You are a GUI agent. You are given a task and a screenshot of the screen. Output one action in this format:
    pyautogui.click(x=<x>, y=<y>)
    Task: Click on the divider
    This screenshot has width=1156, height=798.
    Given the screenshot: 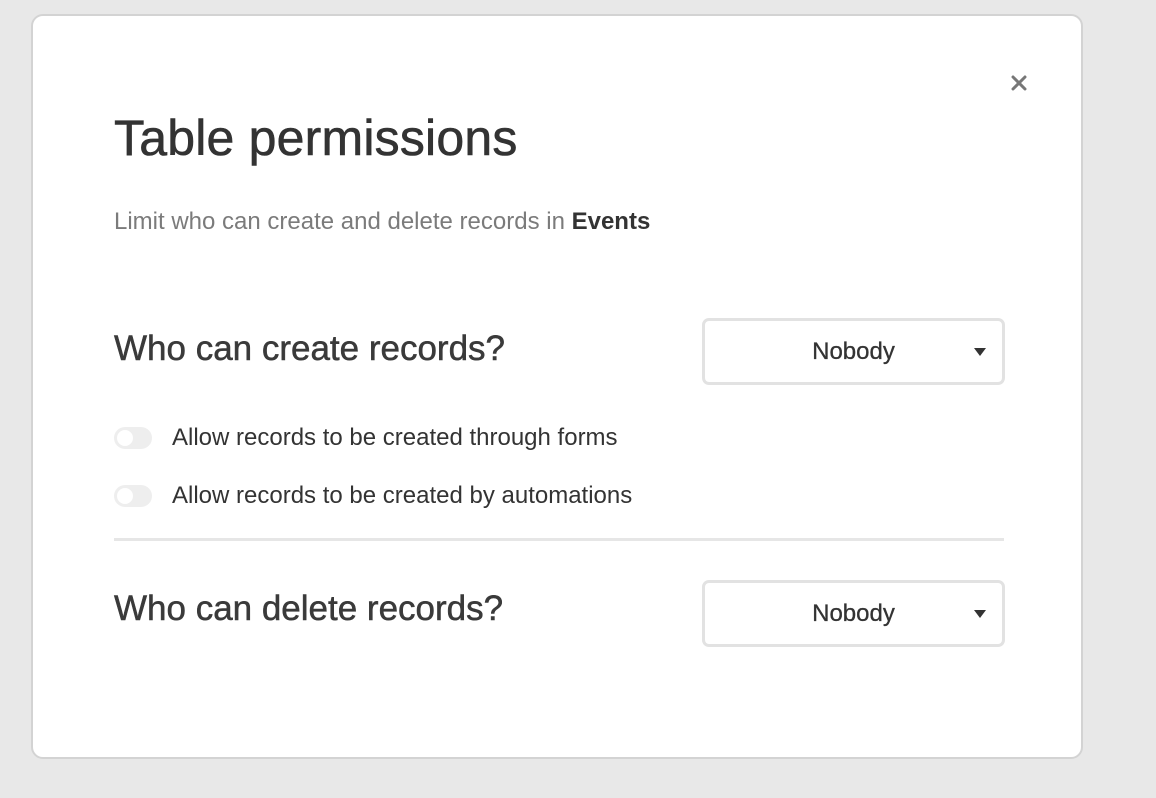 What is the action you would take?
    pyautogui.click(x=559, y=539)
    